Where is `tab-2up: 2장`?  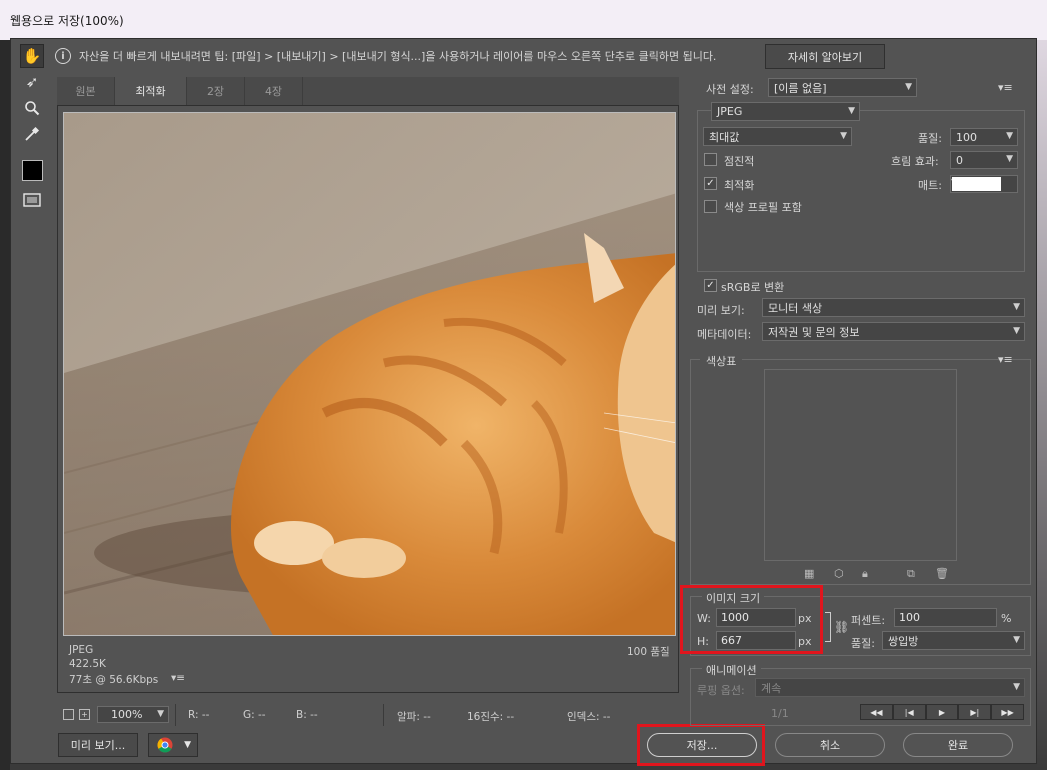 tab-2up: 2장 is located at coordinates (216, 91).